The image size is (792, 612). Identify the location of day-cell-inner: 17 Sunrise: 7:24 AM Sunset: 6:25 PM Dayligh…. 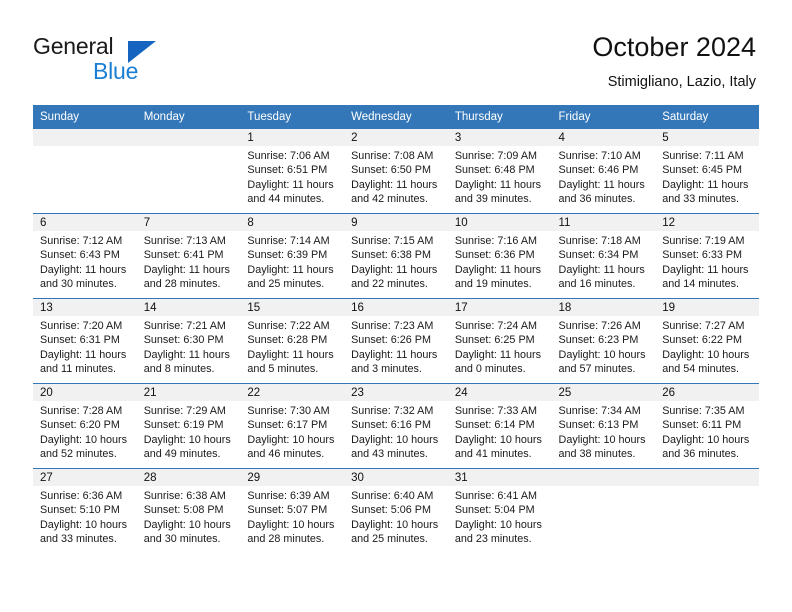
(499, 341).